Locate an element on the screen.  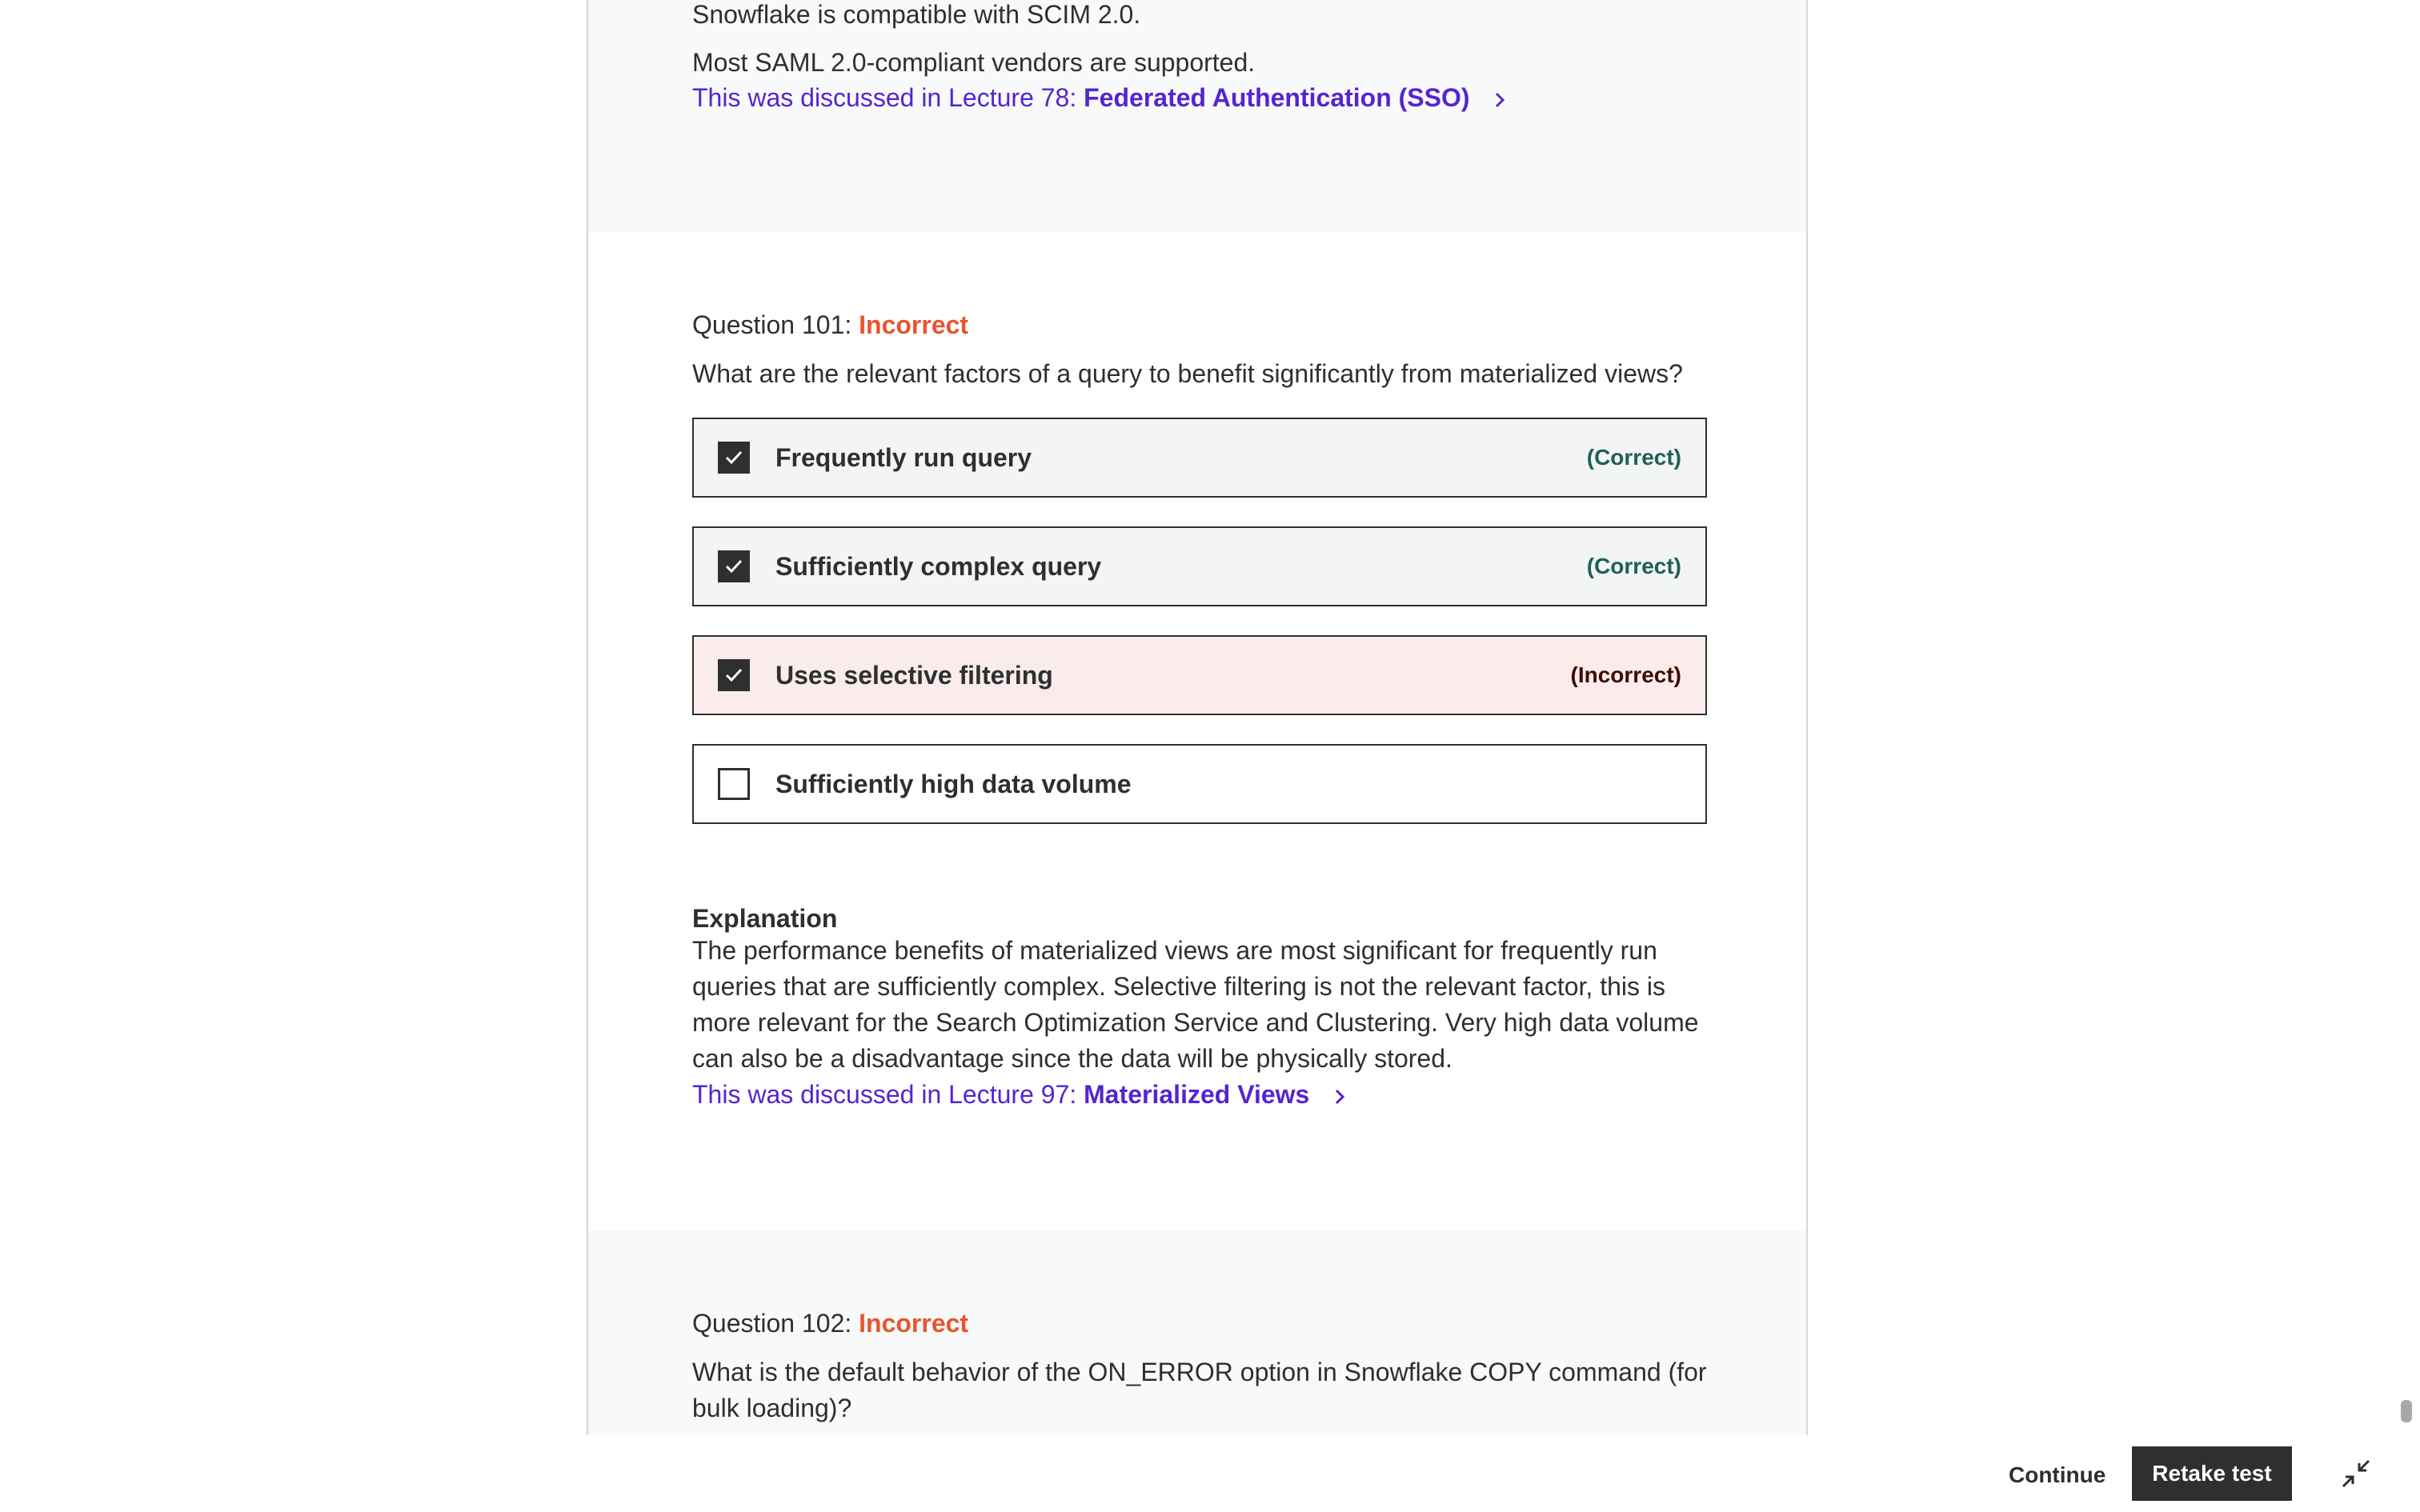
lecture-link-prefix: This was discussed in Lecture 97: is located at coordinates (884, 1094).